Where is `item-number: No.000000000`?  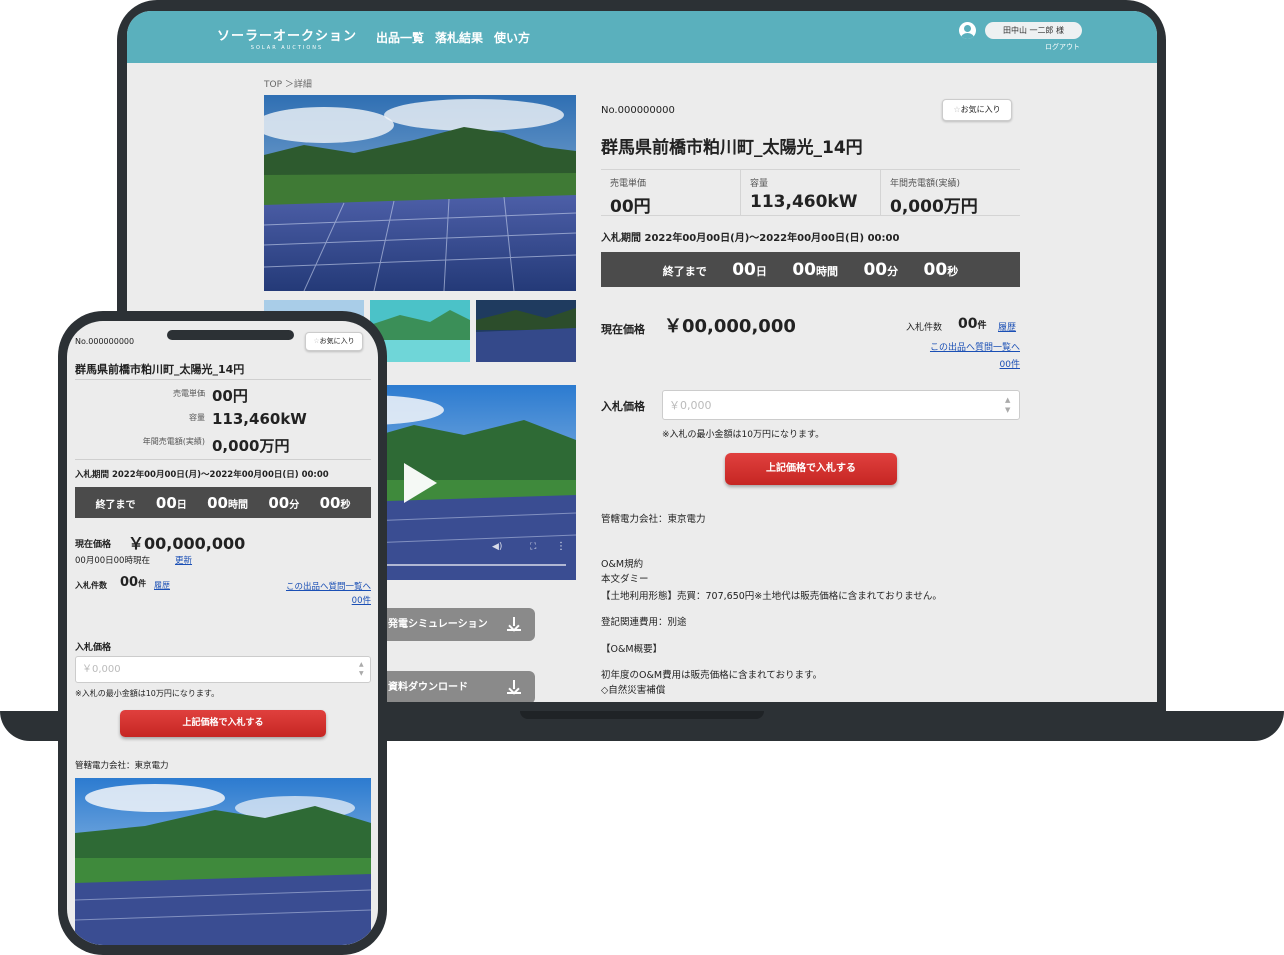 item-number: No.000000000 is located at coordinates (638, 110).